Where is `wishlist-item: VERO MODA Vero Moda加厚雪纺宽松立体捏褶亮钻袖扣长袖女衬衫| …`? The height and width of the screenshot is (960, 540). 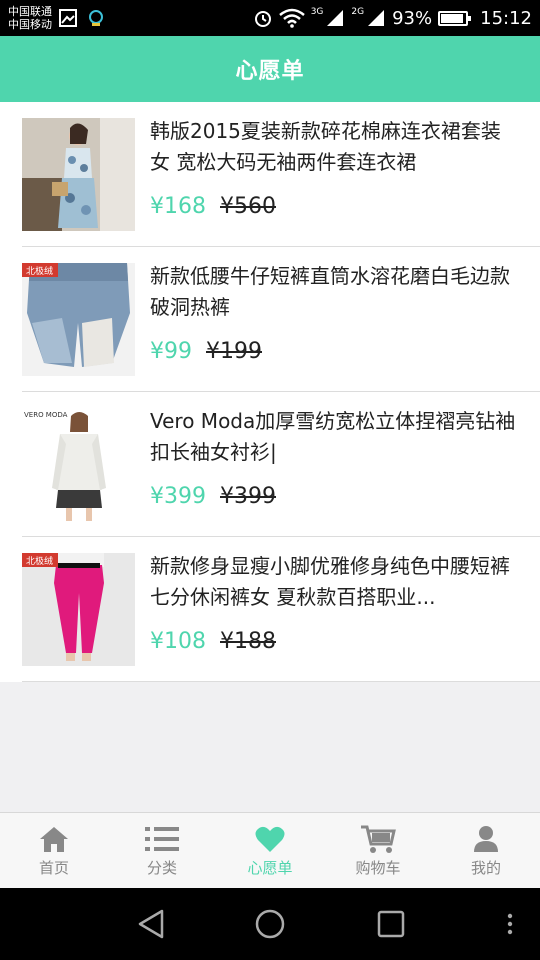 wishlist-item: VERO MODA Vero Moda加厚雪纺宽松立体捏褶亮钻袖扣长袖女衬衫| … is located at coordinates (281, 464).